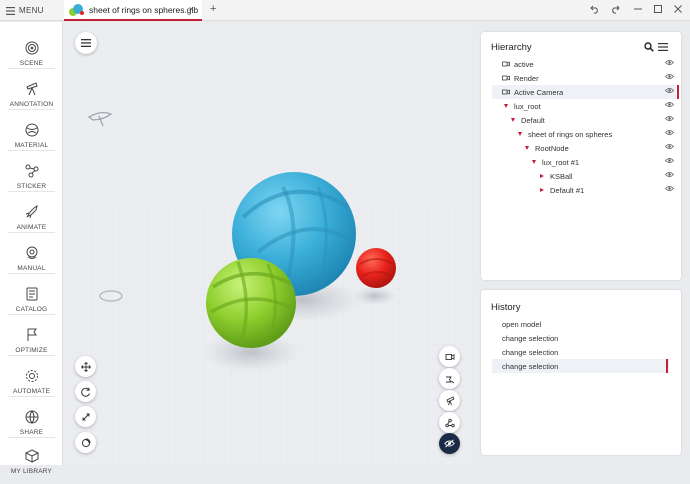  I want to click on visibility-toggle-button, so click(449, 443).